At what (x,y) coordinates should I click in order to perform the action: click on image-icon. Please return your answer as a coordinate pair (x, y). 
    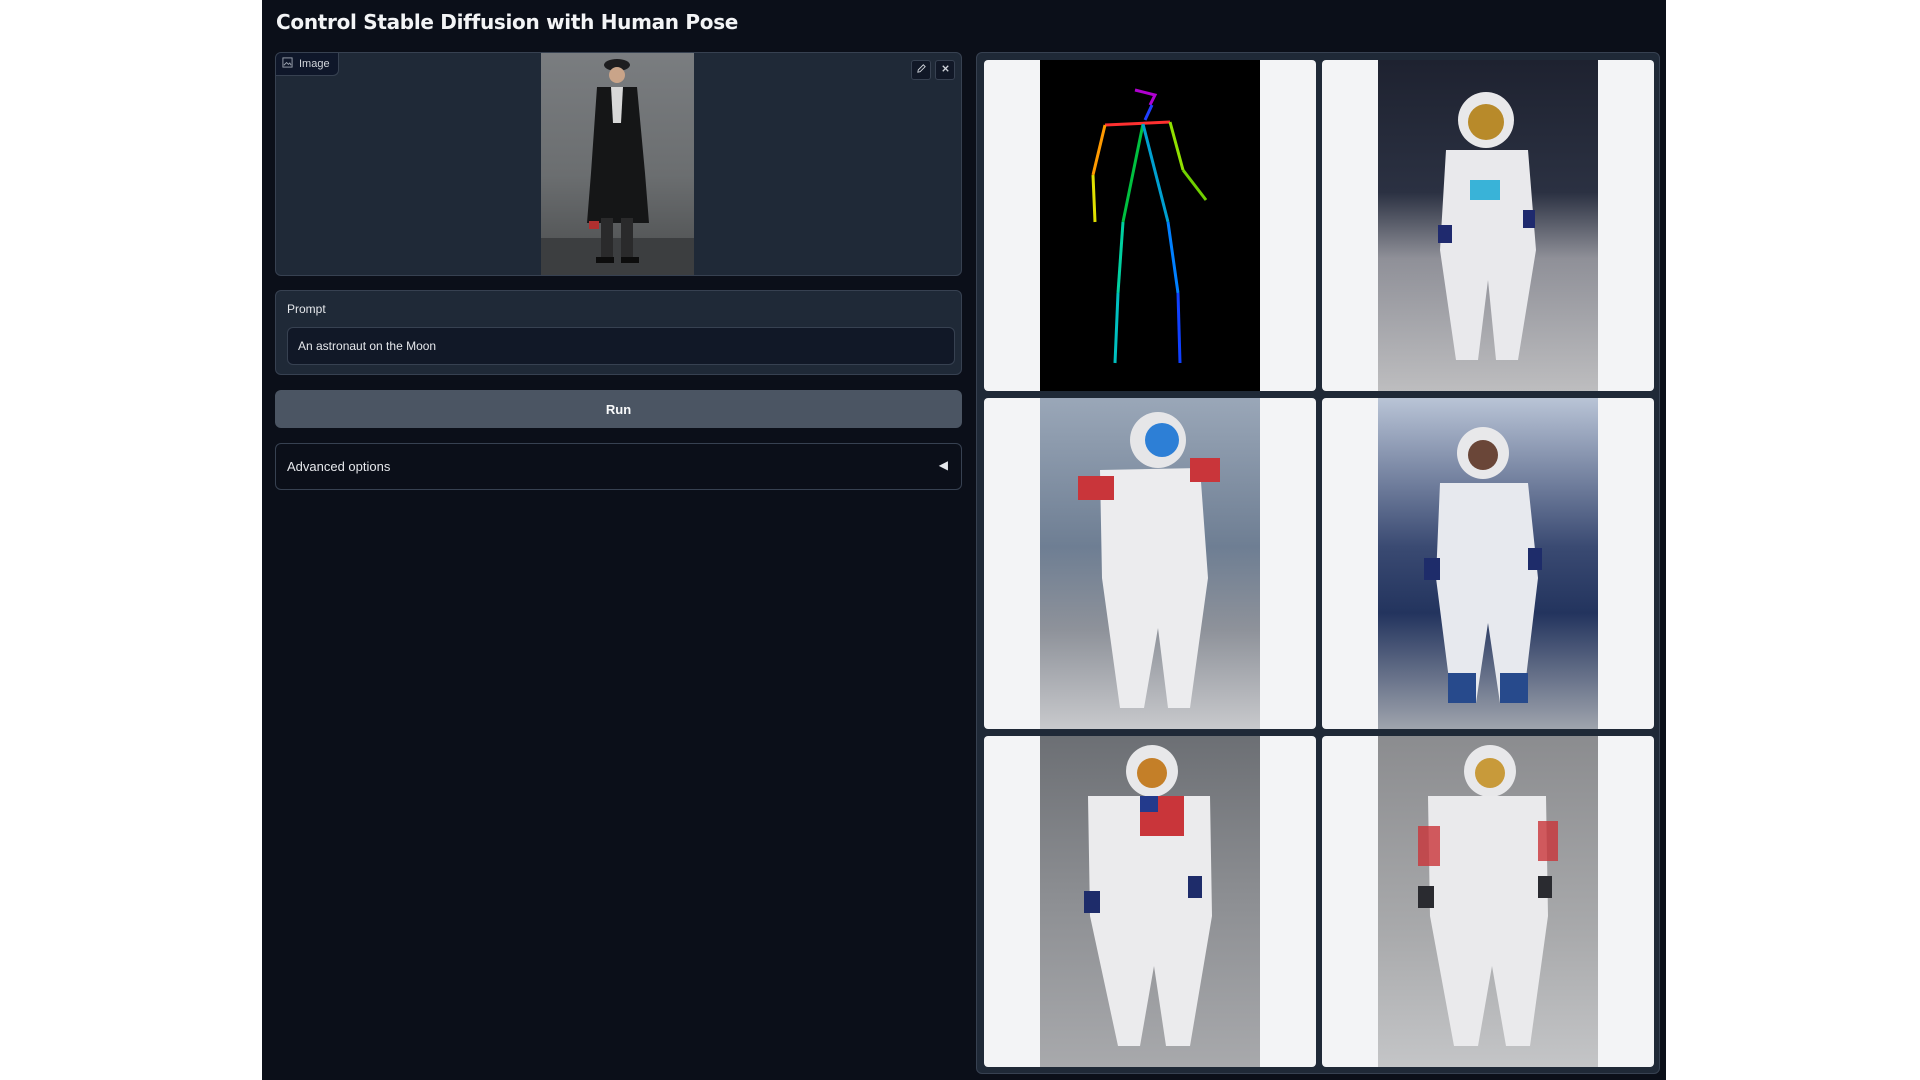
    Looking at the image, I should click on (287, 64).